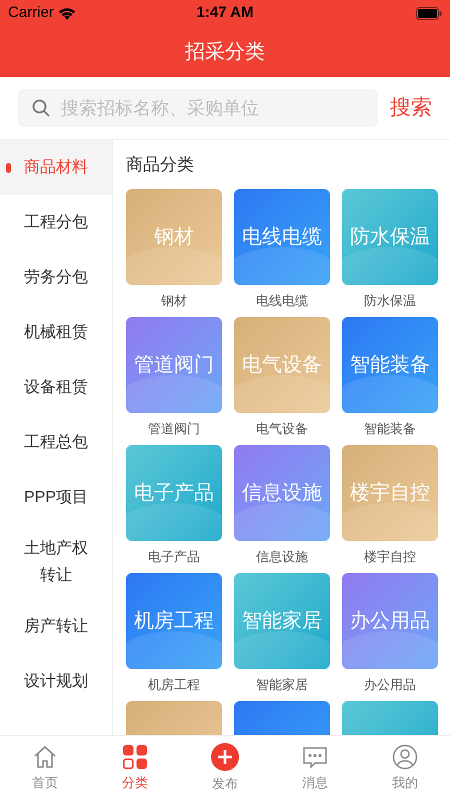 The image size is (450, 800). I want to click on carrier-text: Carrier, so click(31, 12).